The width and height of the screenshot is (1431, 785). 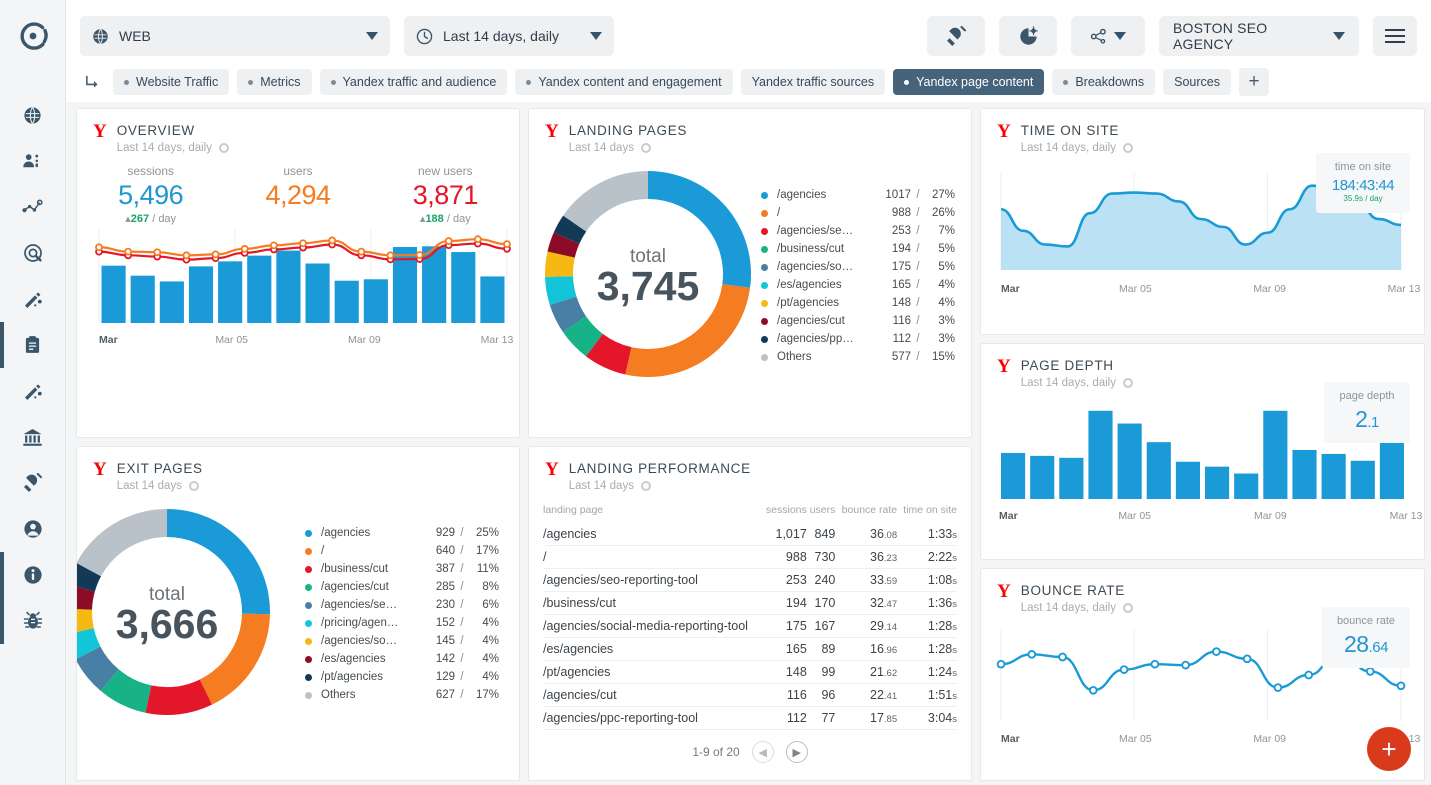 I want to click on sidebar-item-info, so click(x=32, y=575).